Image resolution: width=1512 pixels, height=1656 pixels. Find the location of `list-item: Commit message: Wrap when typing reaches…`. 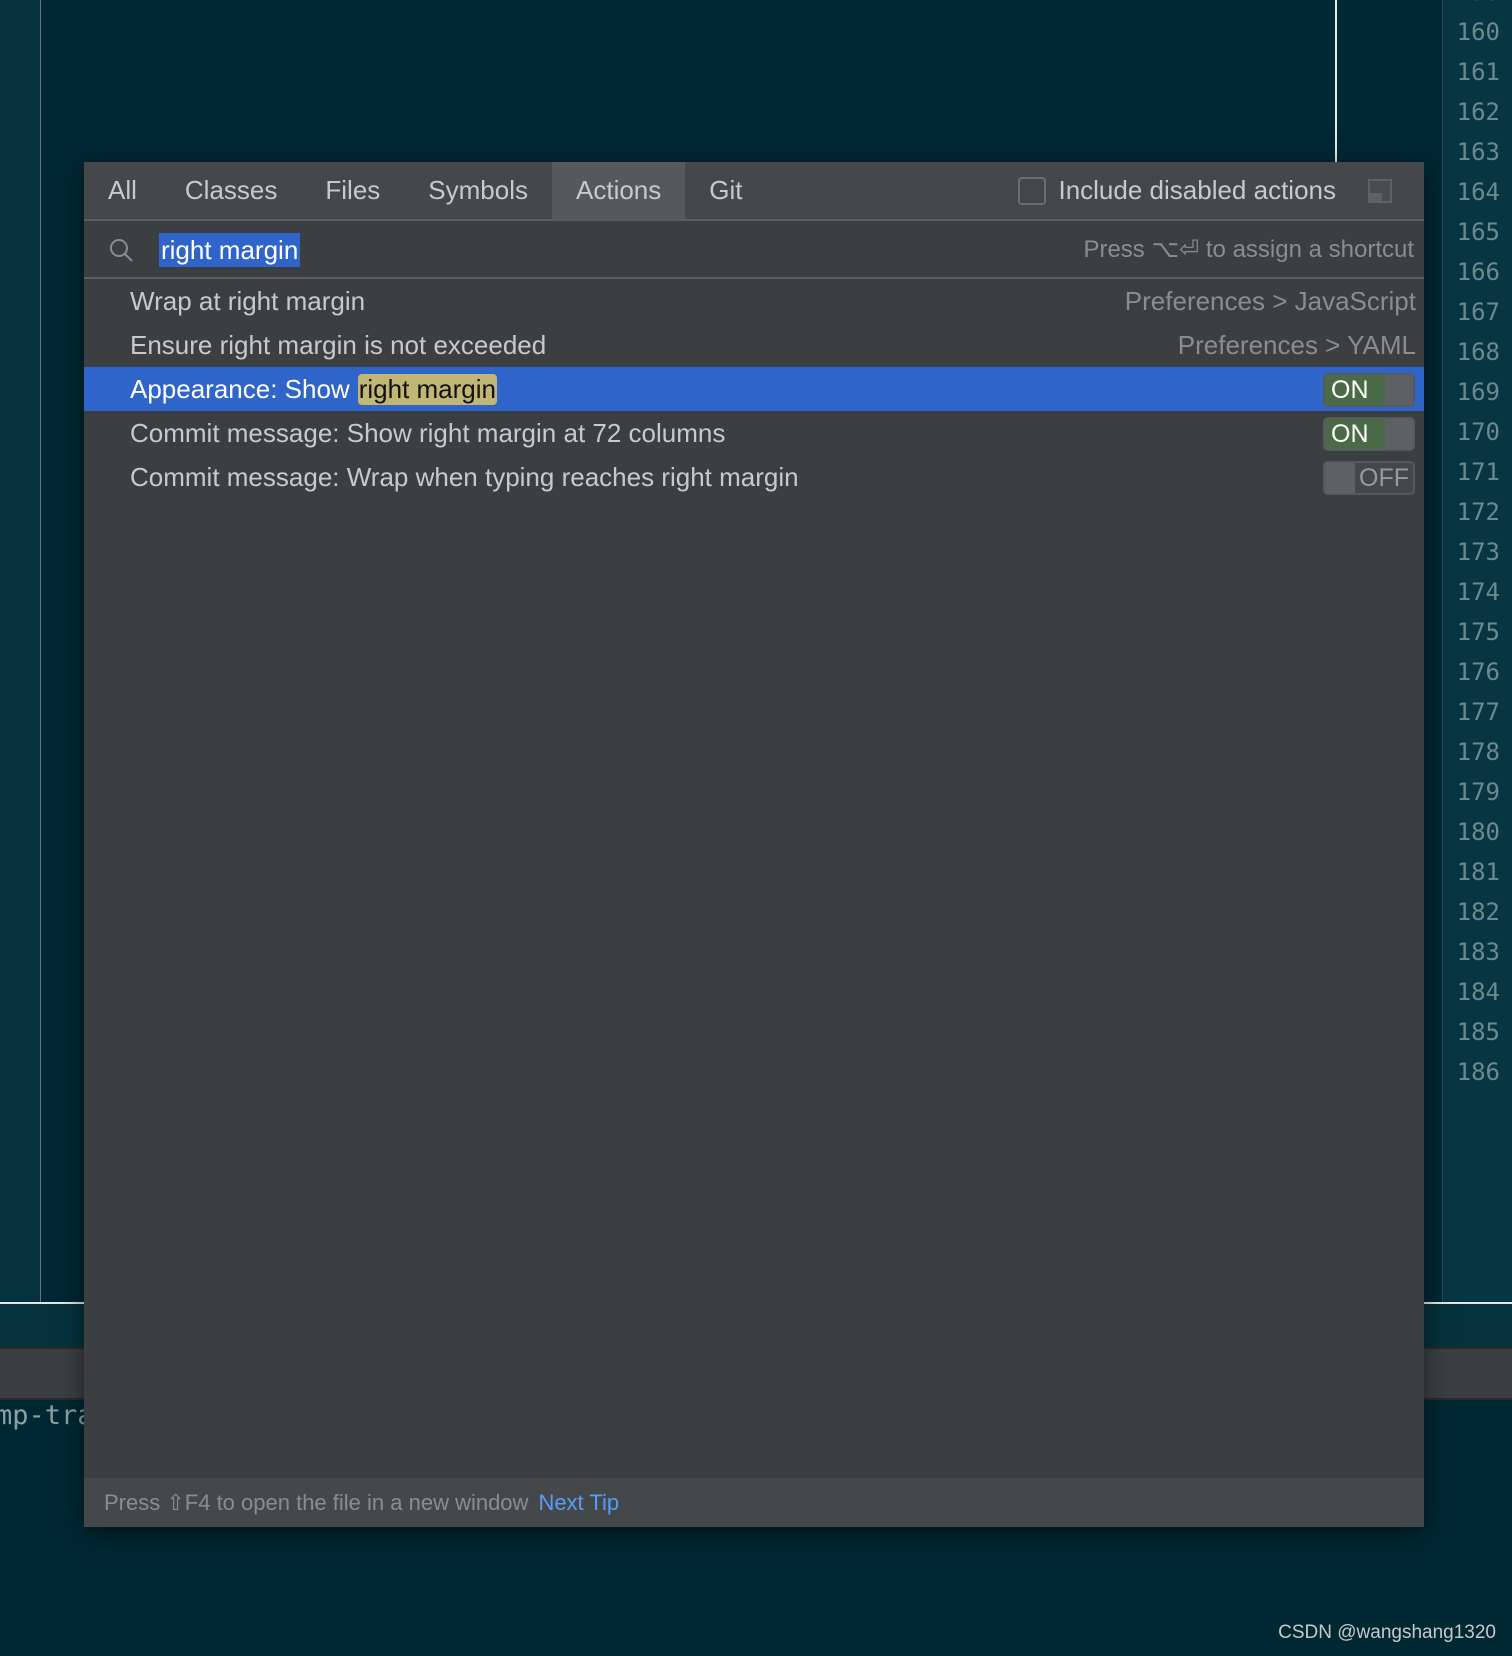

list-item: Commit message: Wrap when typing reaches… is located at coordinates (754, 477).